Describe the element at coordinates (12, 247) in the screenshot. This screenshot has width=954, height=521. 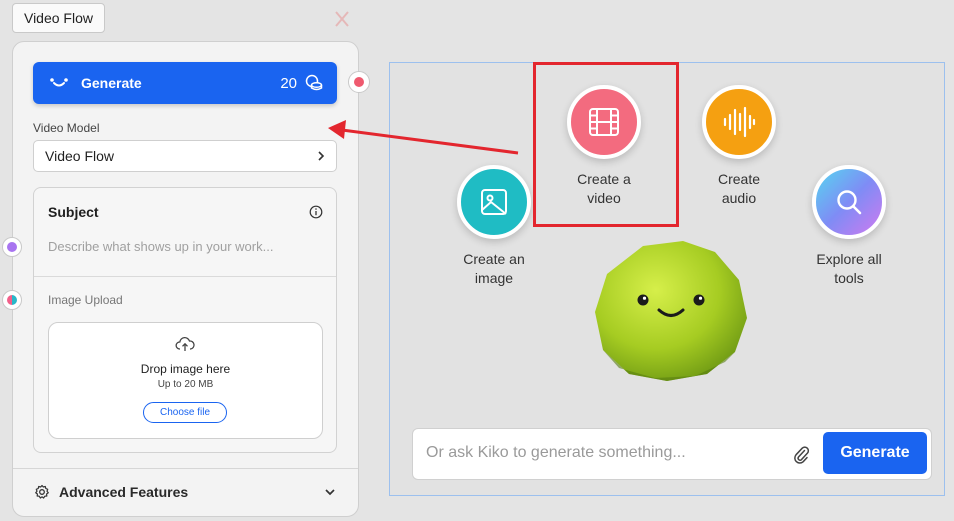
I see `subject-connector-dot` at that location.